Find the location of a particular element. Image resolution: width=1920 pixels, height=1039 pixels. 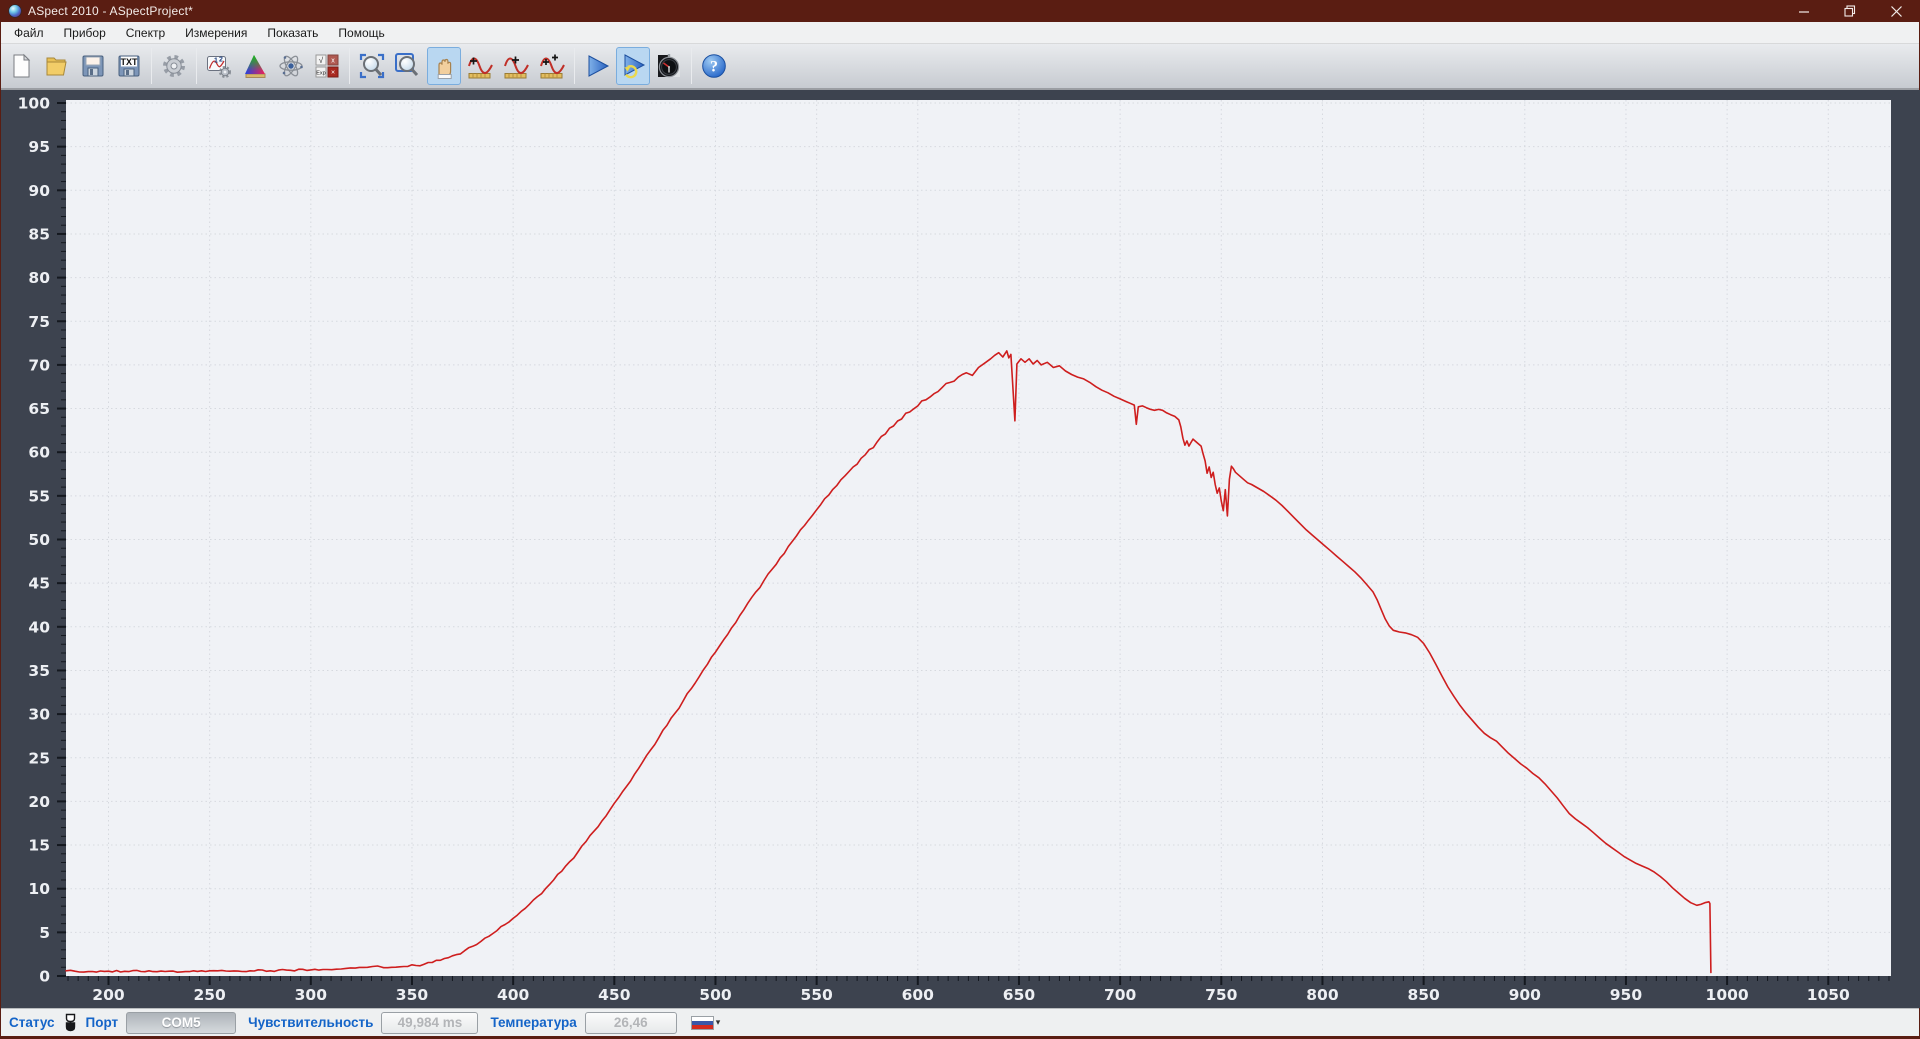

y-axis-tick-label: 55 is located at coordinates (39, 496).